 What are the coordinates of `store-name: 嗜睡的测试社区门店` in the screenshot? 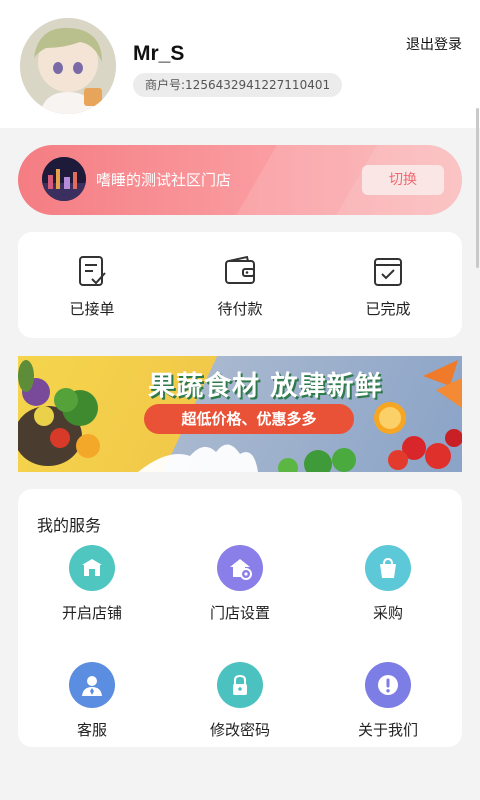 It's located at (164, 180).